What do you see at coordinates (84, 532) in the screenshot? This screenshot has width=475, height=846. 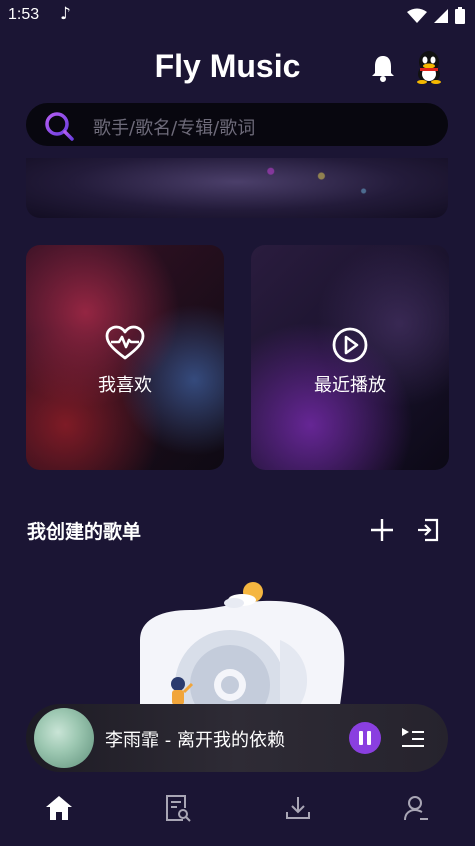 I see `my-playlists-title: 我创建的歌单` at bounding box center [84, 532].